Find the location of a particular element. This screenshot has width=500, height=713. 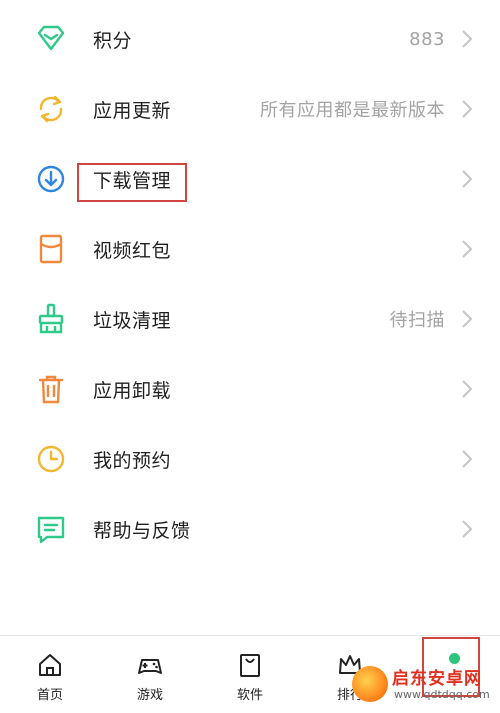

nav-tab-label: 首页 is located at coordinates (49, 695).